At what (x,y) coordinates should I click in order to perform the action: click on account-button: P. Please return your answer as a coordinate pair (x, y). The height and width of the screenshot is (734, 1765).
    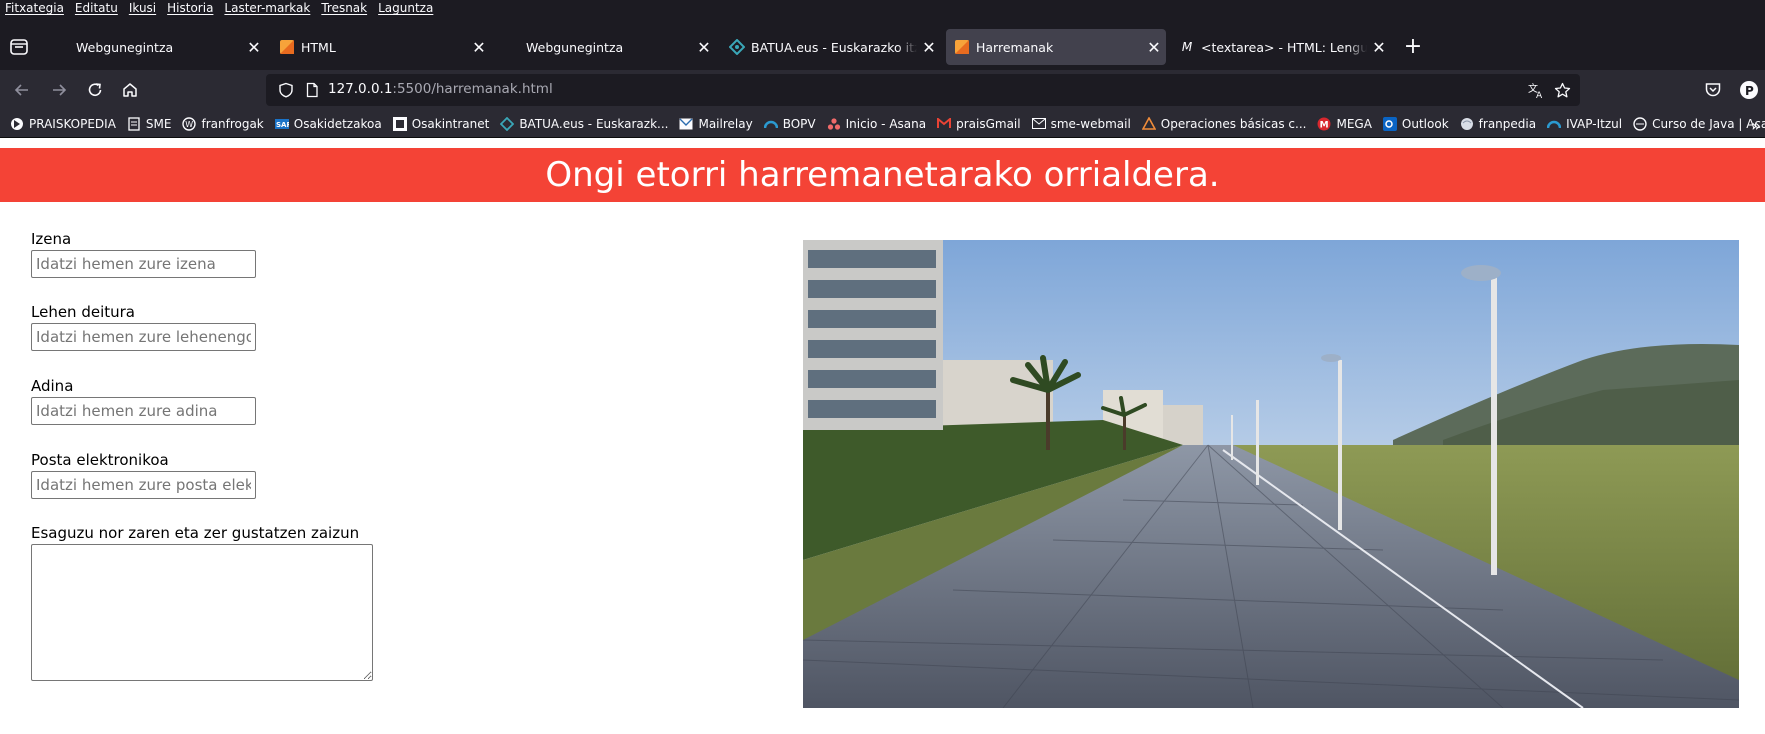
    Looking at the image, I should click on (1749, 90).